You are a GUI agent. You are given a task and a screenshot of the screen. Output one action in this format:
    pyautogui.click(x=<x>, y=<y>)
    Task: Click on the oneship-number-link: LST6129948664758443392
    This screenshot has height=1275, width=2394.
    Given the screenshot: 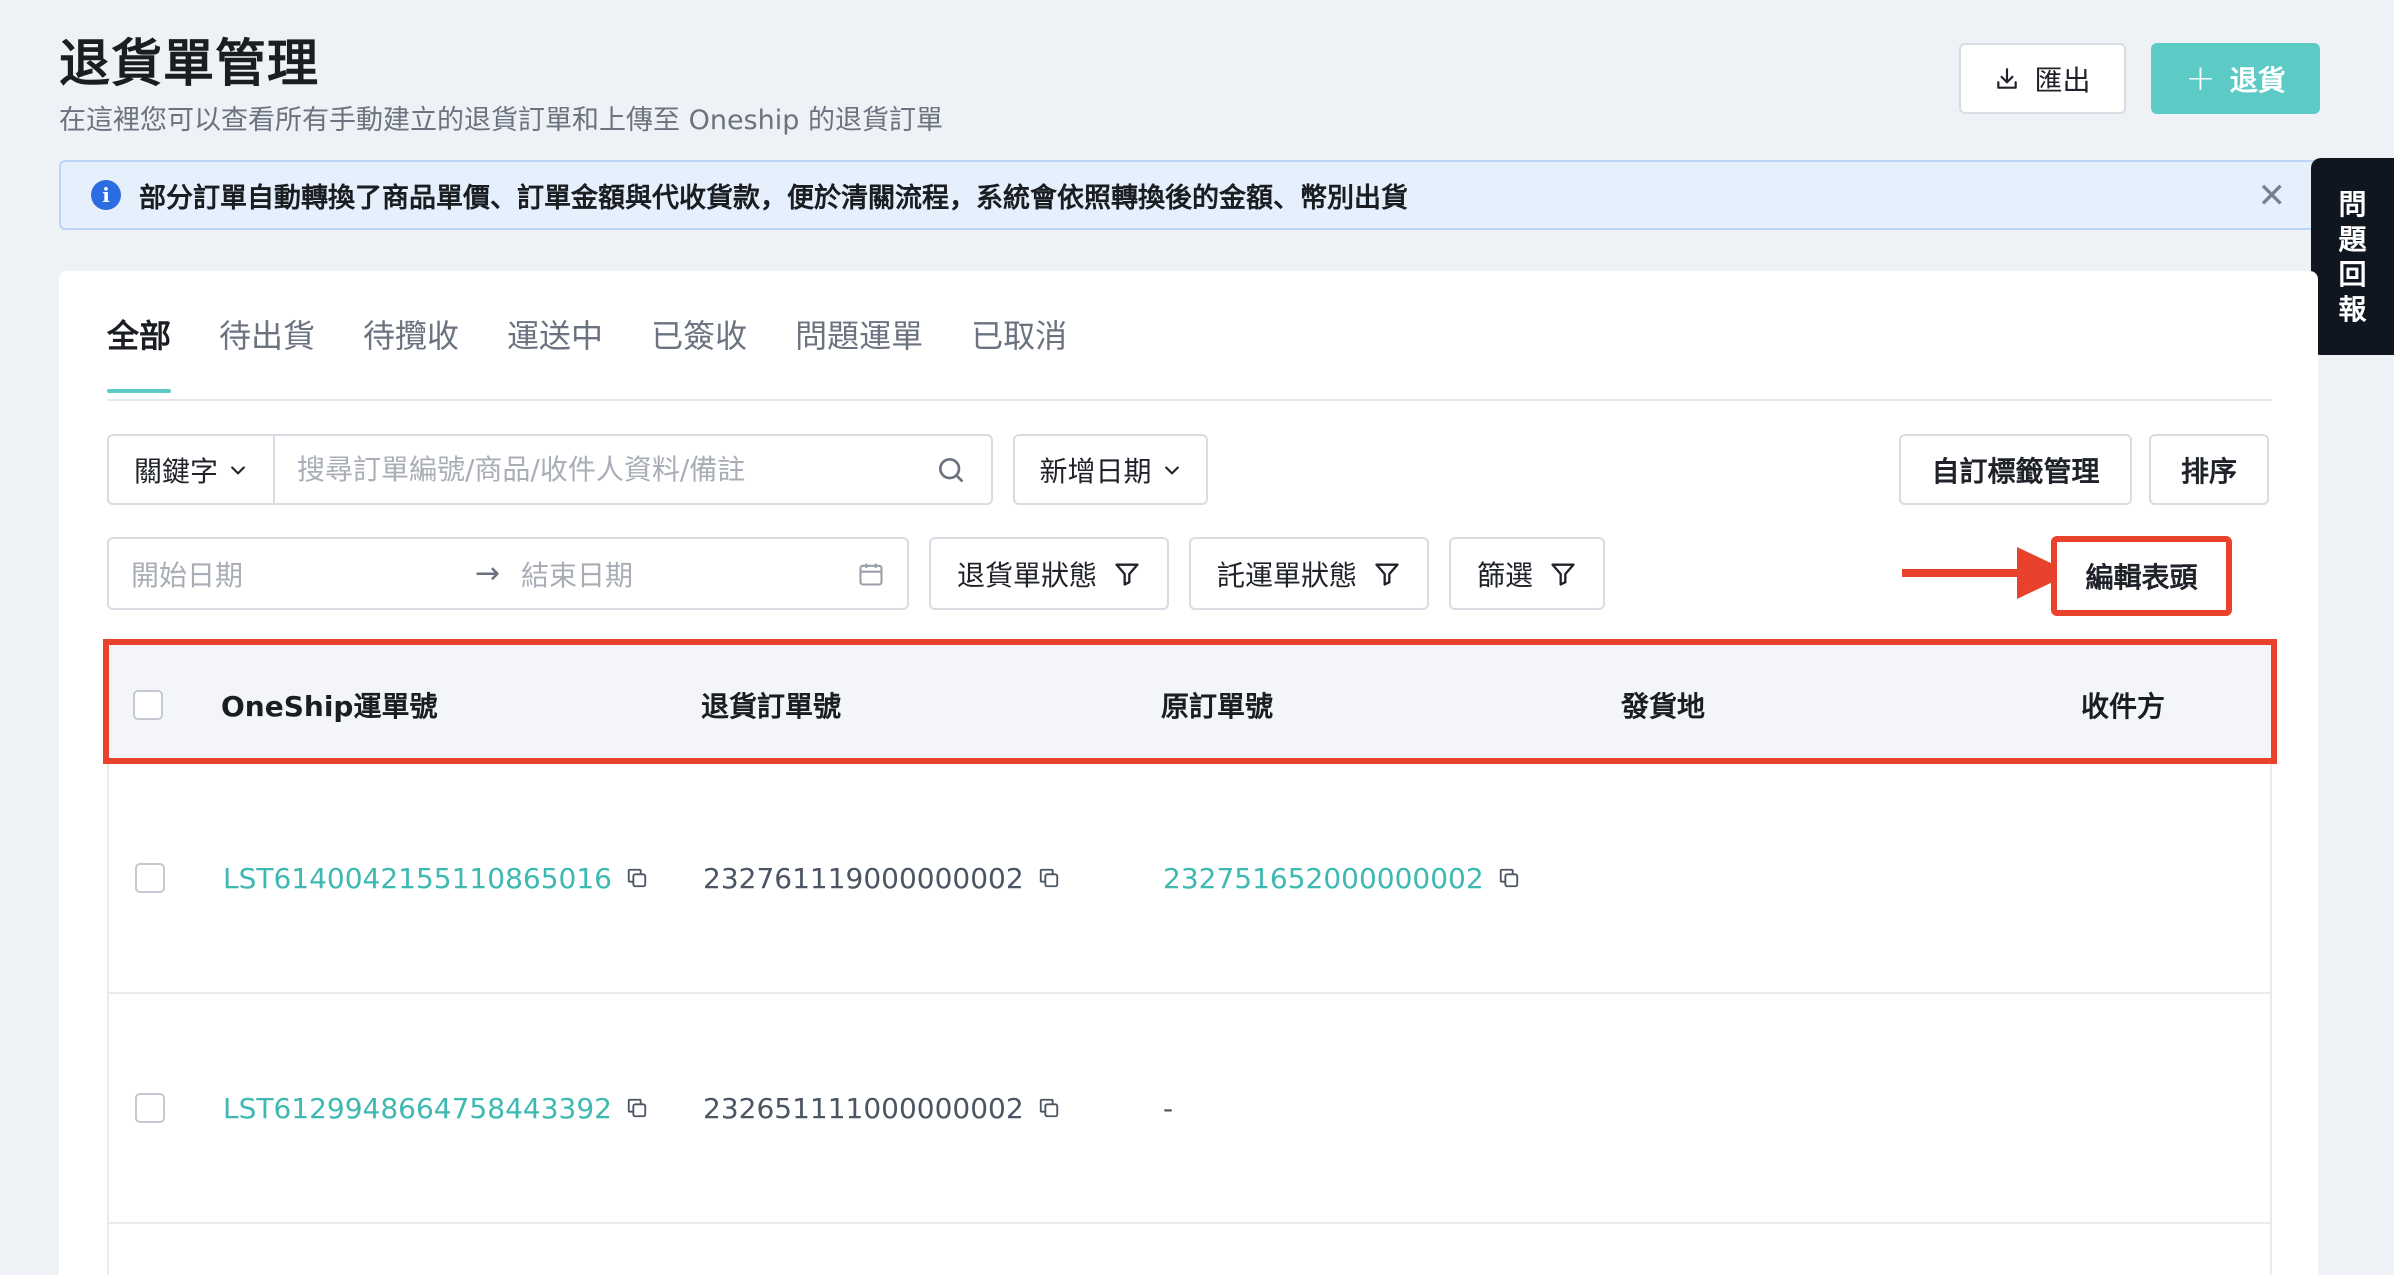 What is the action you would take?
    pyautogui.click(x=417, y=1108)
    